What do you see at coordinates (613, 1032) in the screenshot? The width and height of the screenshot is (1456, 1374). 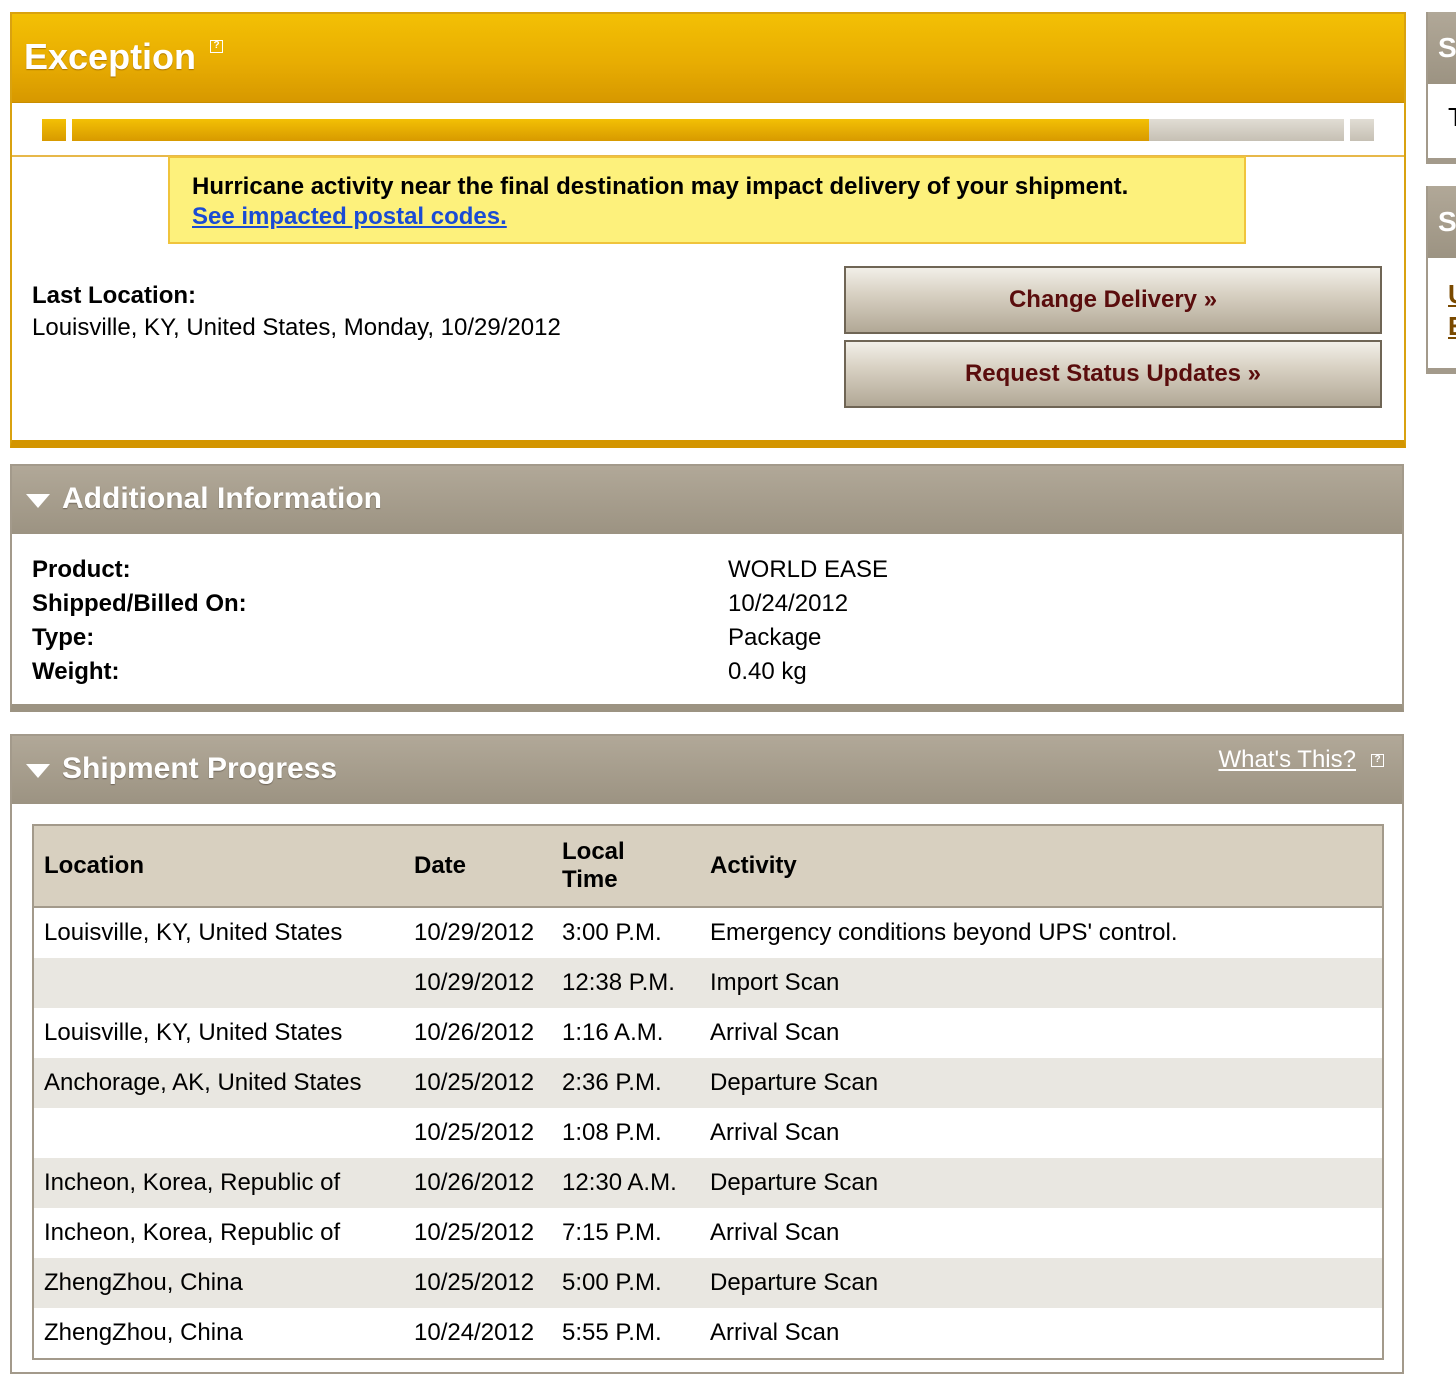 I see `cell-time: 1:16 A.M.` at bounding box center [613, 1032].